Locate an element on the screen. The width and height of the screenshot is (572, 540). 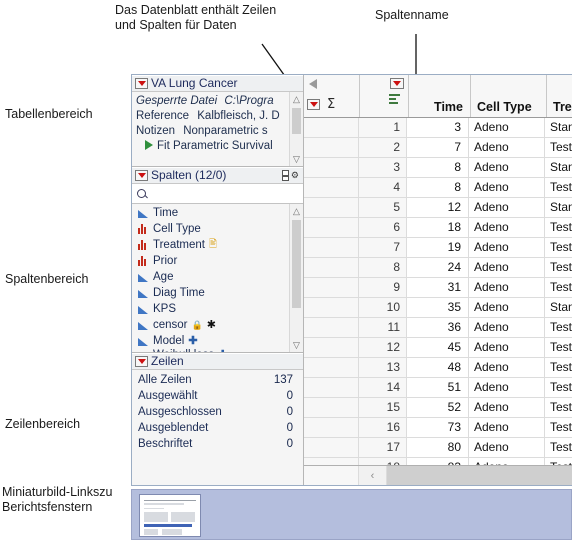
table-row: 8 24 Adeno Test is located at coordinates (438, 268).